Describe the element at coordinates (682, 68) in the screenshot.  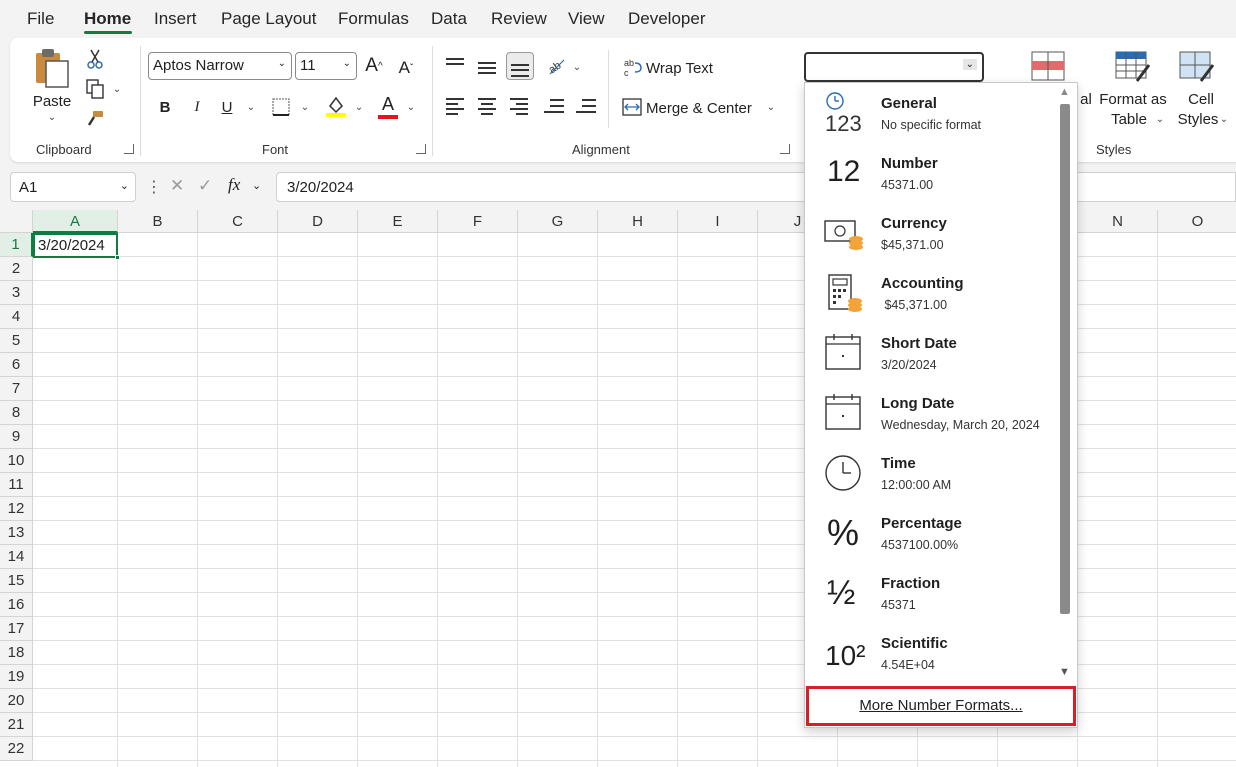
I see `wrap-text-button: Wrap Text` at that location.